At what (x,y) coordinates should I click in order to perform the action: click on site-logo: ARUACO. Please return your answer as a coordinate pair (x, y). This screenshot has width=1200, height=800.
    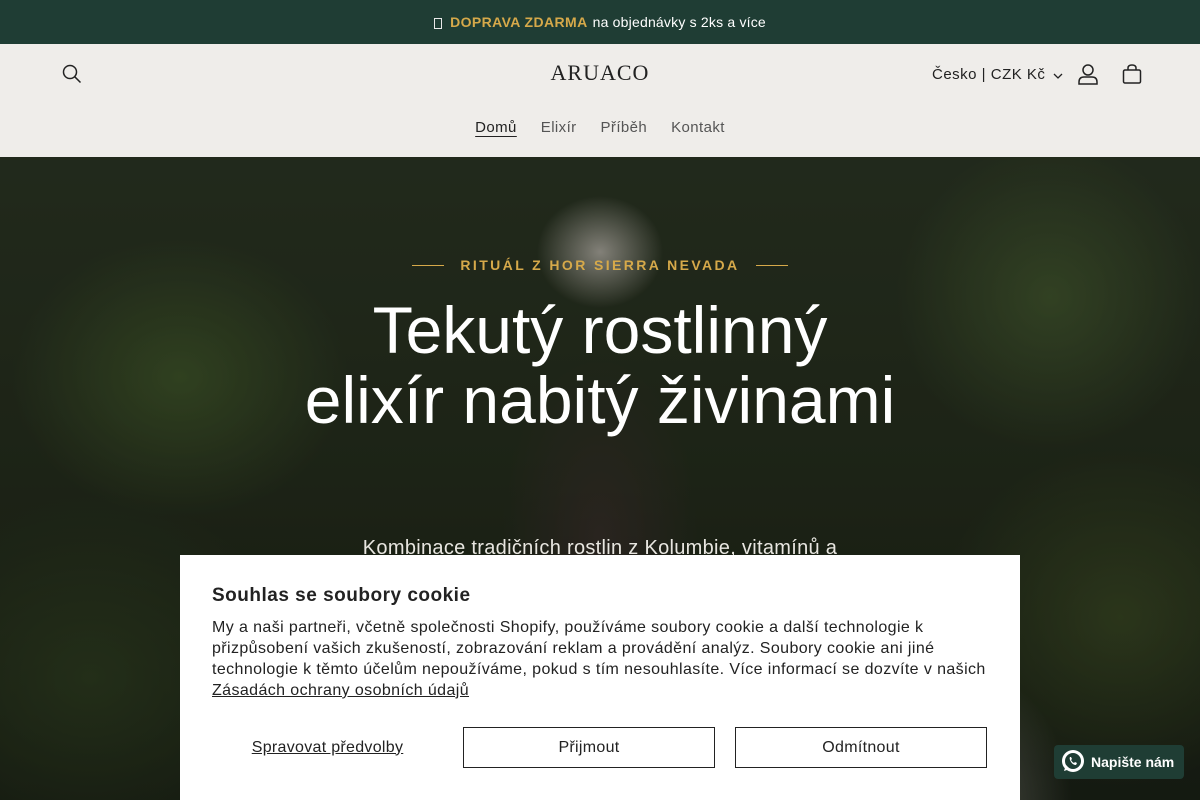
    Looking at the image, I should click on (600, 73).